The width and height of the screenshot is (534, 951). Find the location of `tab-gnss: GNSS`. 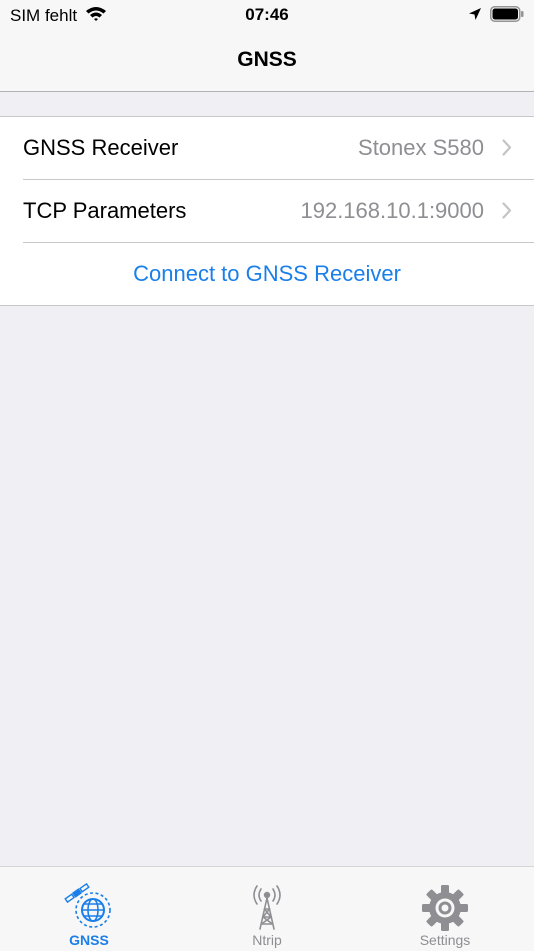

tab-gnss: GNSS is located at coordinates (89, 909).